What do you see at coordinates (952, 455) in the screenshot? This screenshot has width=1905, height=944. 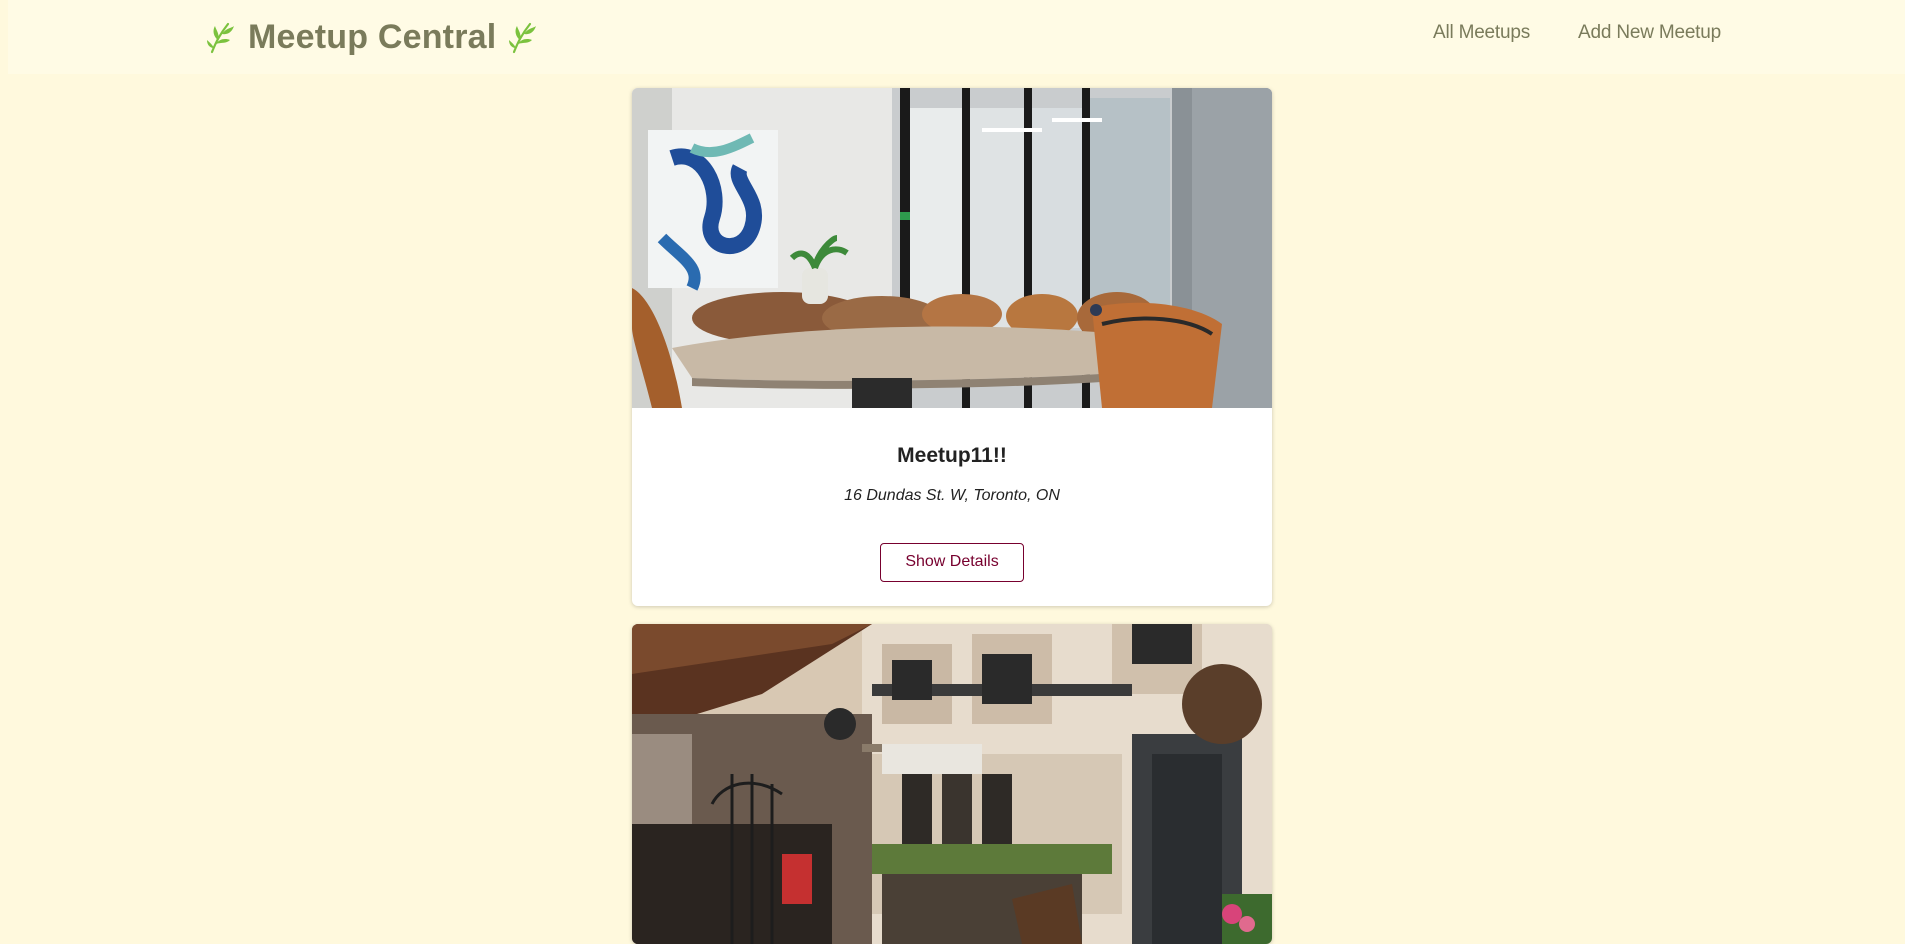 I see `meetup-title: Meetup11!!` at bounding box center [952, 455].